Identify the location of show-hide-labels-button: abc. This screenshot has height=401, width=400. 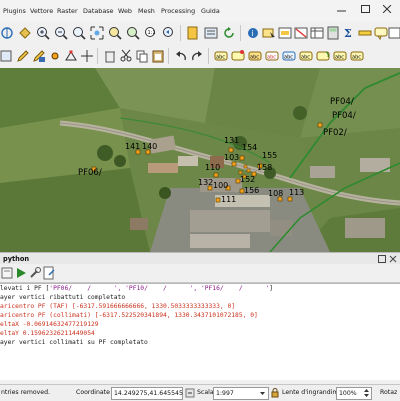
(289, 56).